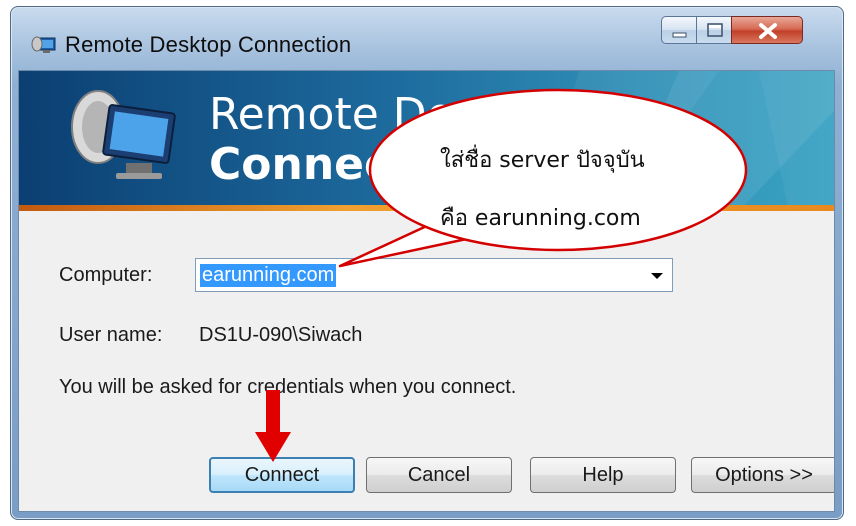 This screenshot has width=856, height=526. Describe the element at coordinates (426, 208) in the screenshot. I see `banner-accent-stripe` at that location.